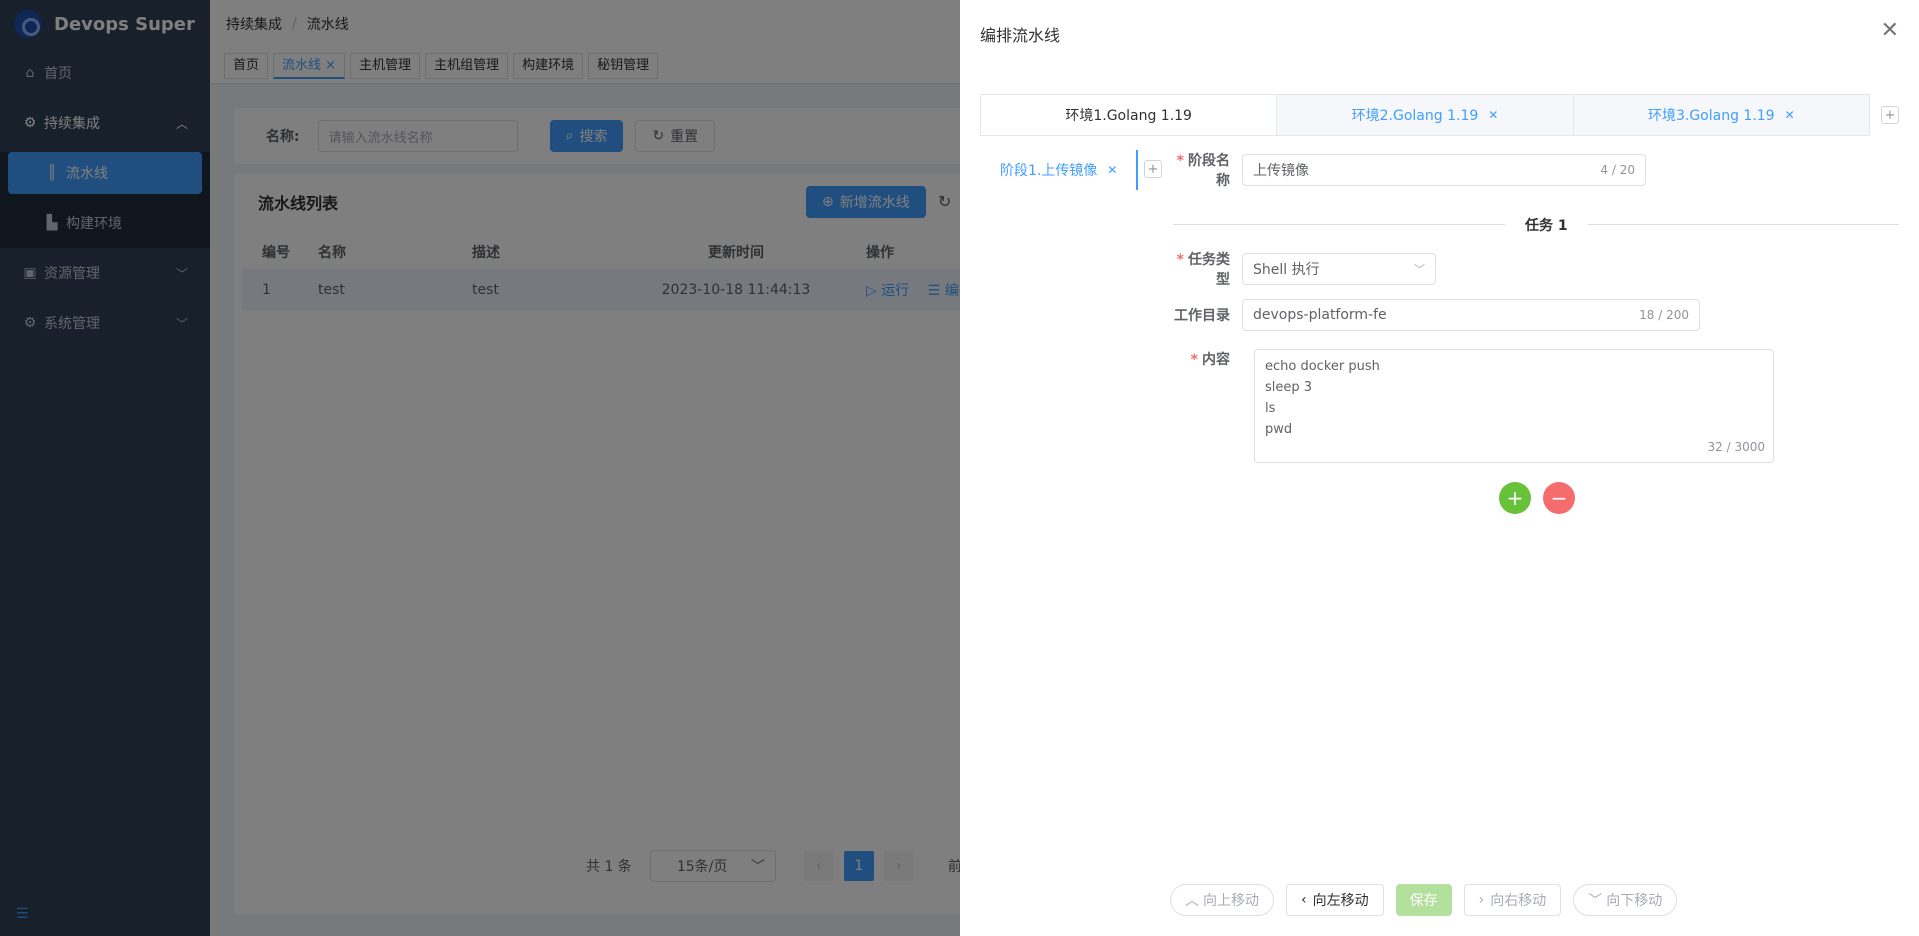 This screenshot has height=936, width=1919. What do you see at coordinates (1481, 900) in the screenshot?
I see `chevron-right-icon: ›` at bounding box center [1481, 900].